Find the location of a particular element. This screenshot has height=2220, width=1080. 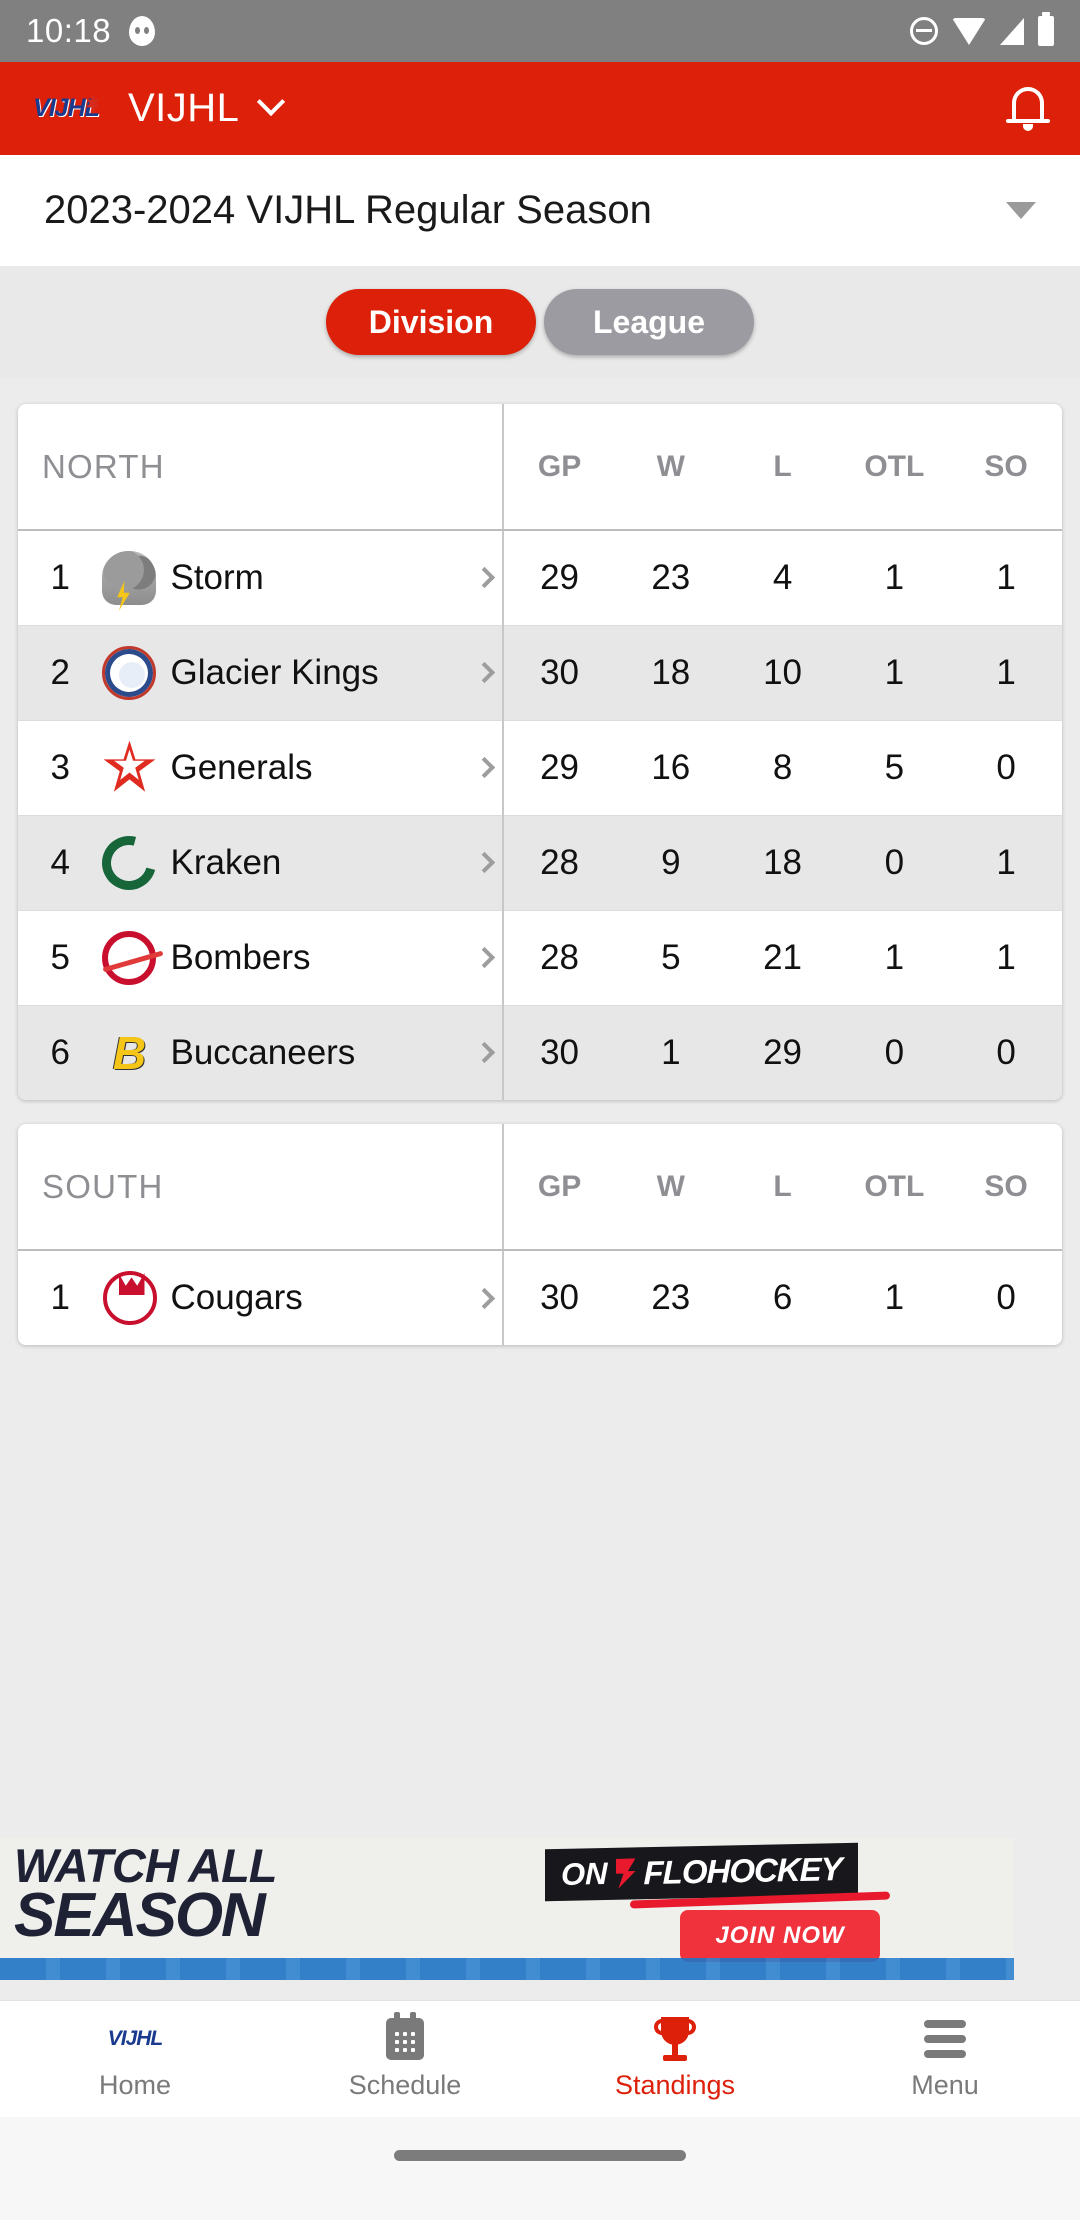

storm-logo is located at coordinates (129, 577).